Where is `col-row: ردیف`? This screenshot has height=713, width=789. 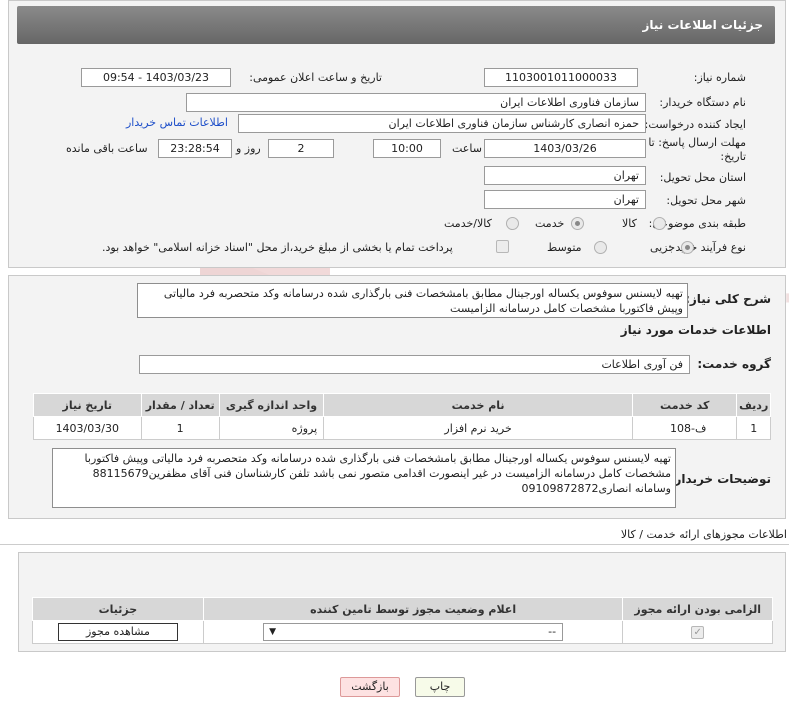
col-row: ردیف is located at coordinates (753, 405).